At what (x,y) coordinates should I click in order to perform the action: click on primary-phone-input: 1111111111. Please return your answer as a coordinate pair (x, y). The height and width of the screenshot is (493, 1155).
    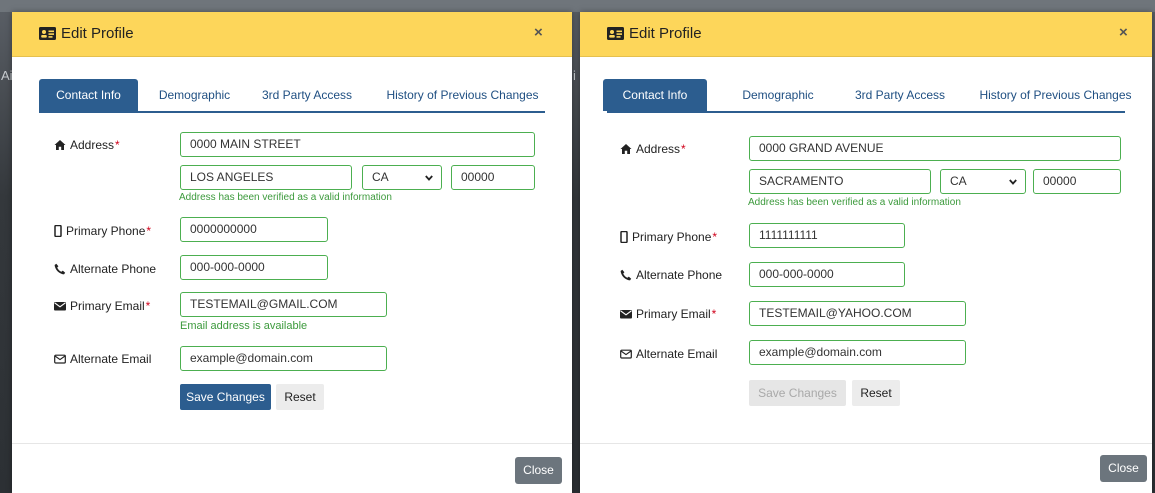
    Looking at the image, I should click on (827, 235).